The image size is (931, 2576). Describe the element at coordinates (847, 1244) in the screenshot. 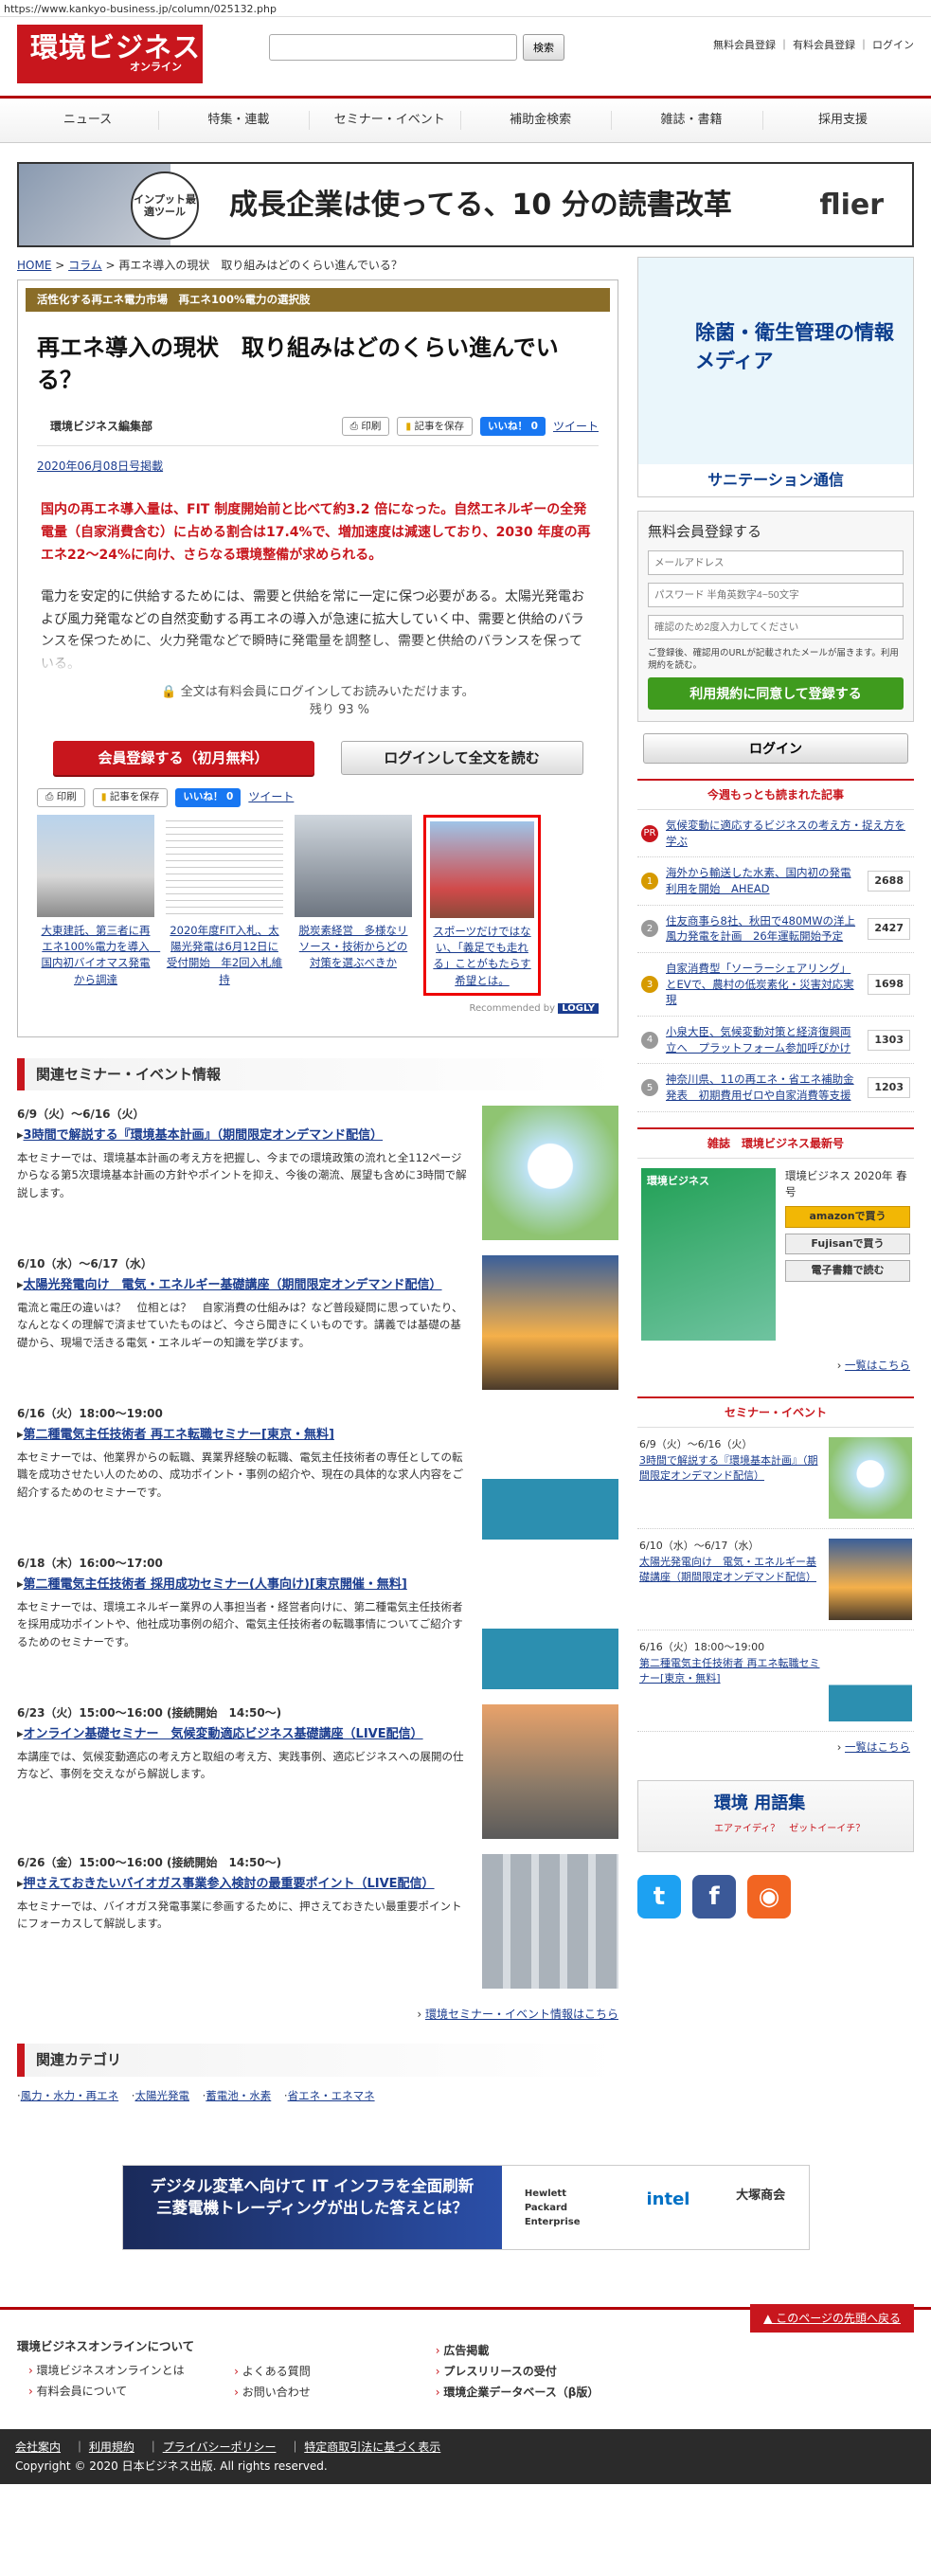

I see `fujisan-button: Fujisanで買う` at that location.